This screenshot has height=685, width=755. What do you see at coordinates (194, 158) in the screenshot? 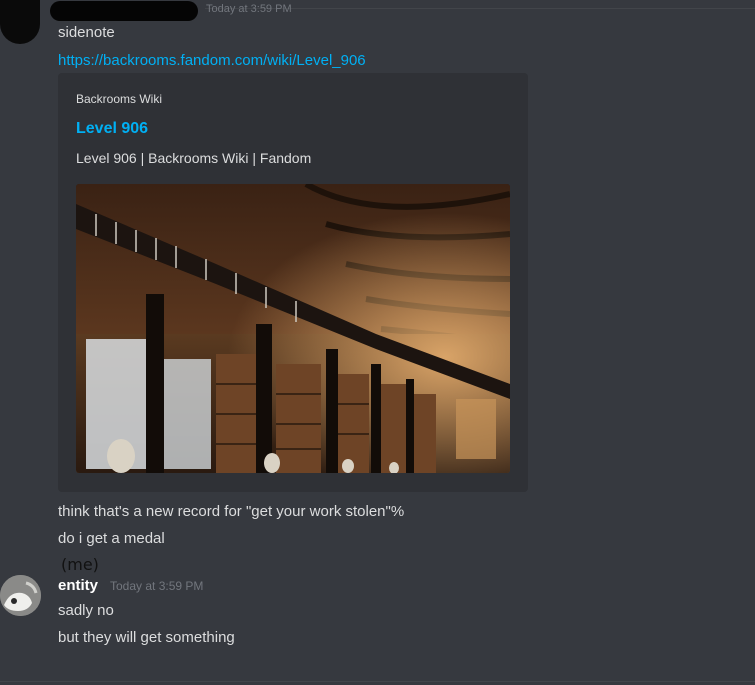
I see `embed-description: Level 906 | Backrooms Wiki | Fandom` at bounding box center [194, 158].